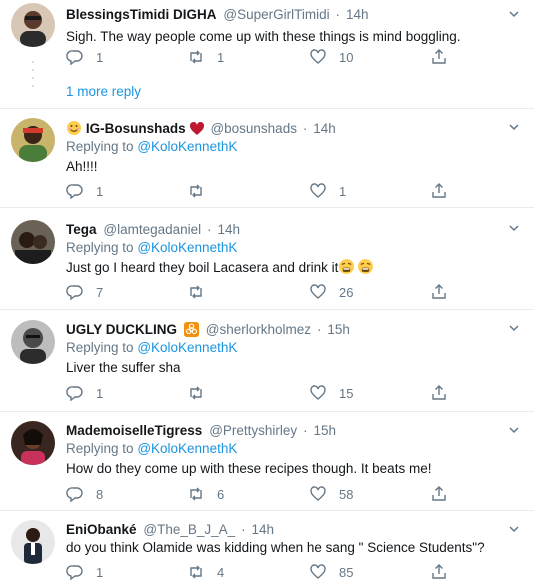  Describe the element at coordinates (100, 292) in the screenshot. I see `reply-count: 7` at that location.